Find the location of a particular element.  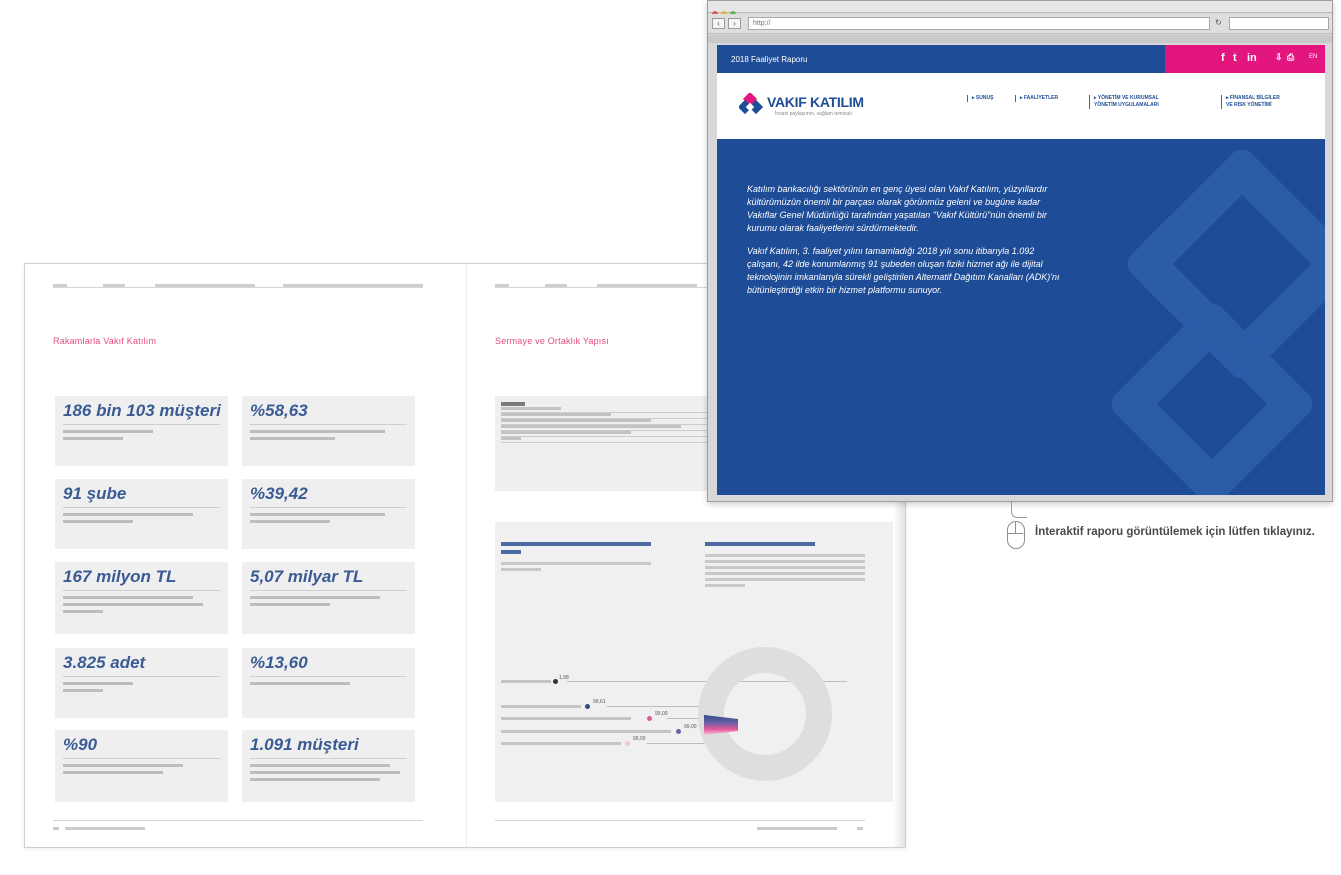

section-title: Sermaye ve Ortaklık Yapısı is located at coordinates (552, 341).